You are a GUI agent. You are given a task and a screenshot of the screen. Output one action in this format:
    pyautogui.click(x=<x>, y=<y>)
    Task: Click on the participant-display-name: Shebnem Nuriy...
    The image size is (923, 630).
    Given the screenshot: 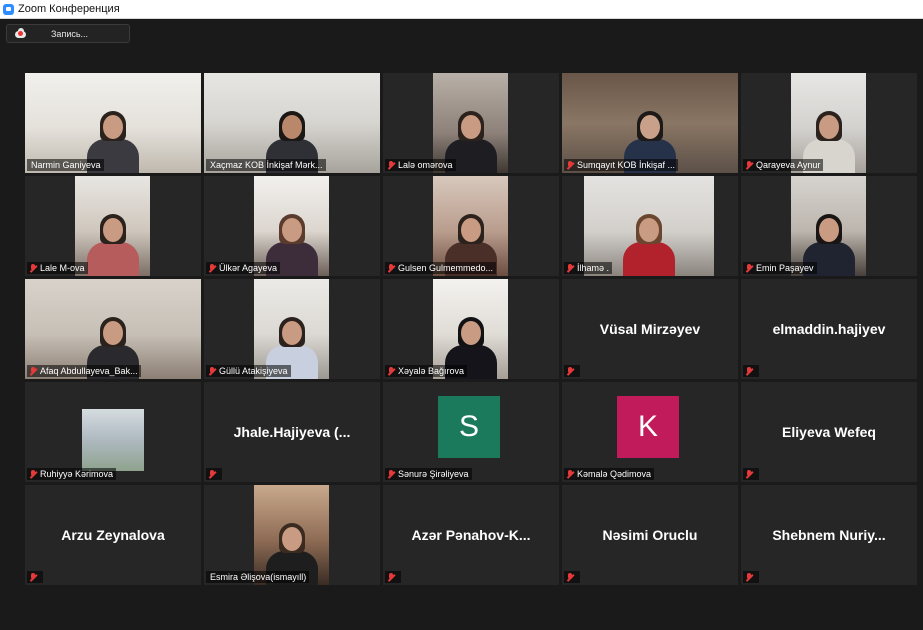 What is the action you would take?
    pyautogui.click(x=829, y=535)
    